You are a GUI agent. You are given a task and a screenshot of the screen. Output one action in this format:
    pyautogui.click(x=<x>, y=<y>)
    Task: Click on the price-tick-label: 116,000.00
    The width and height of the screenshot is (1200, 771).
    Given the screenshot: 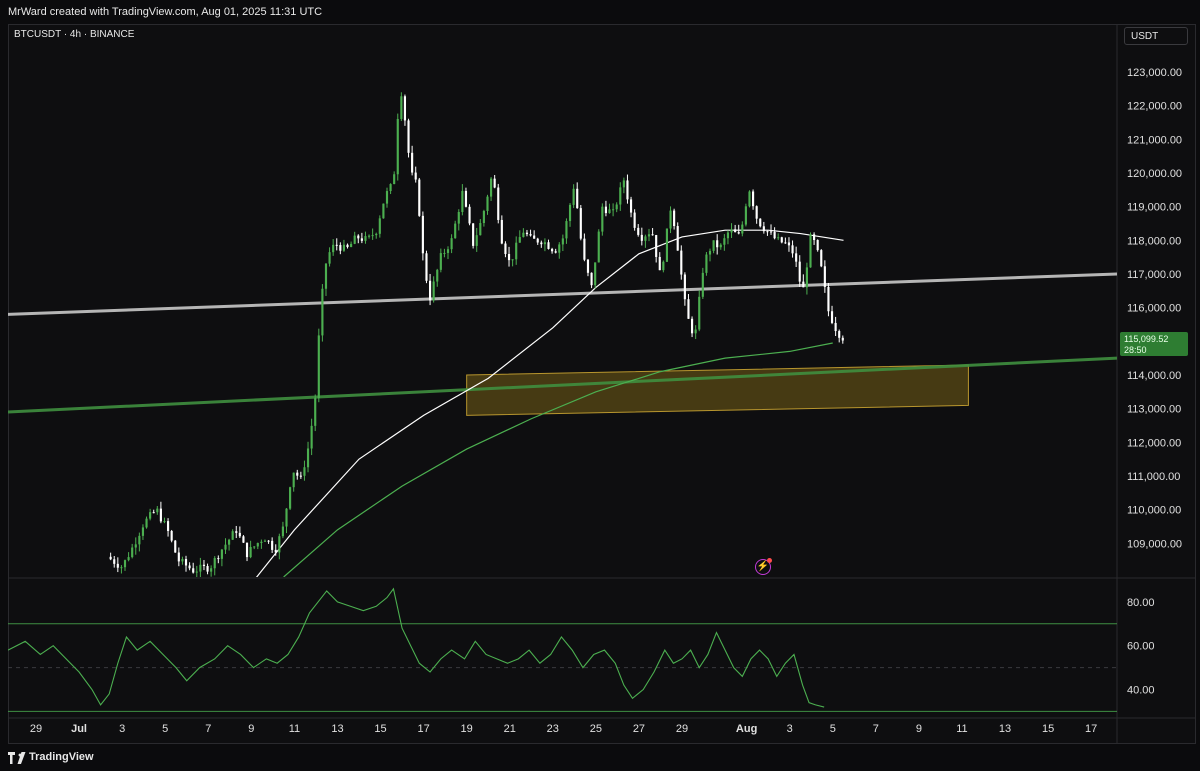 What is the action you would take?
    pyautogui.click(x=1154, y=309)
    